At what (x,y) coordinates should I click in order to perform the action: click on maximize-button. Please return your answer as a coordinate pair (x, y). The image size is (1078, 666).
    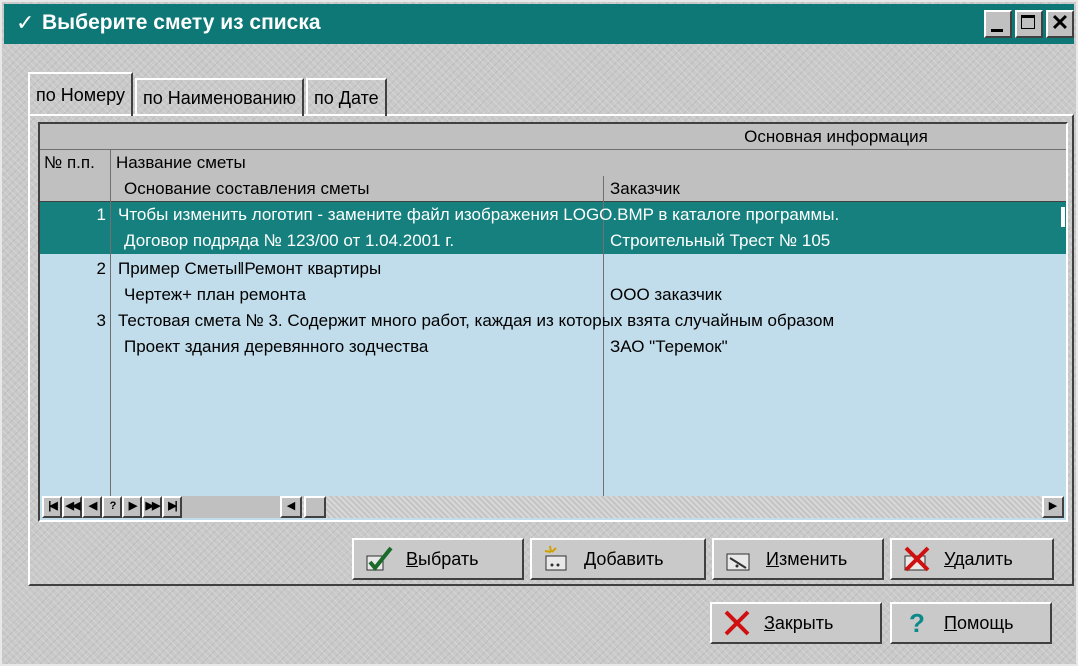
    Looking at the image, I should click on (1029, 24).